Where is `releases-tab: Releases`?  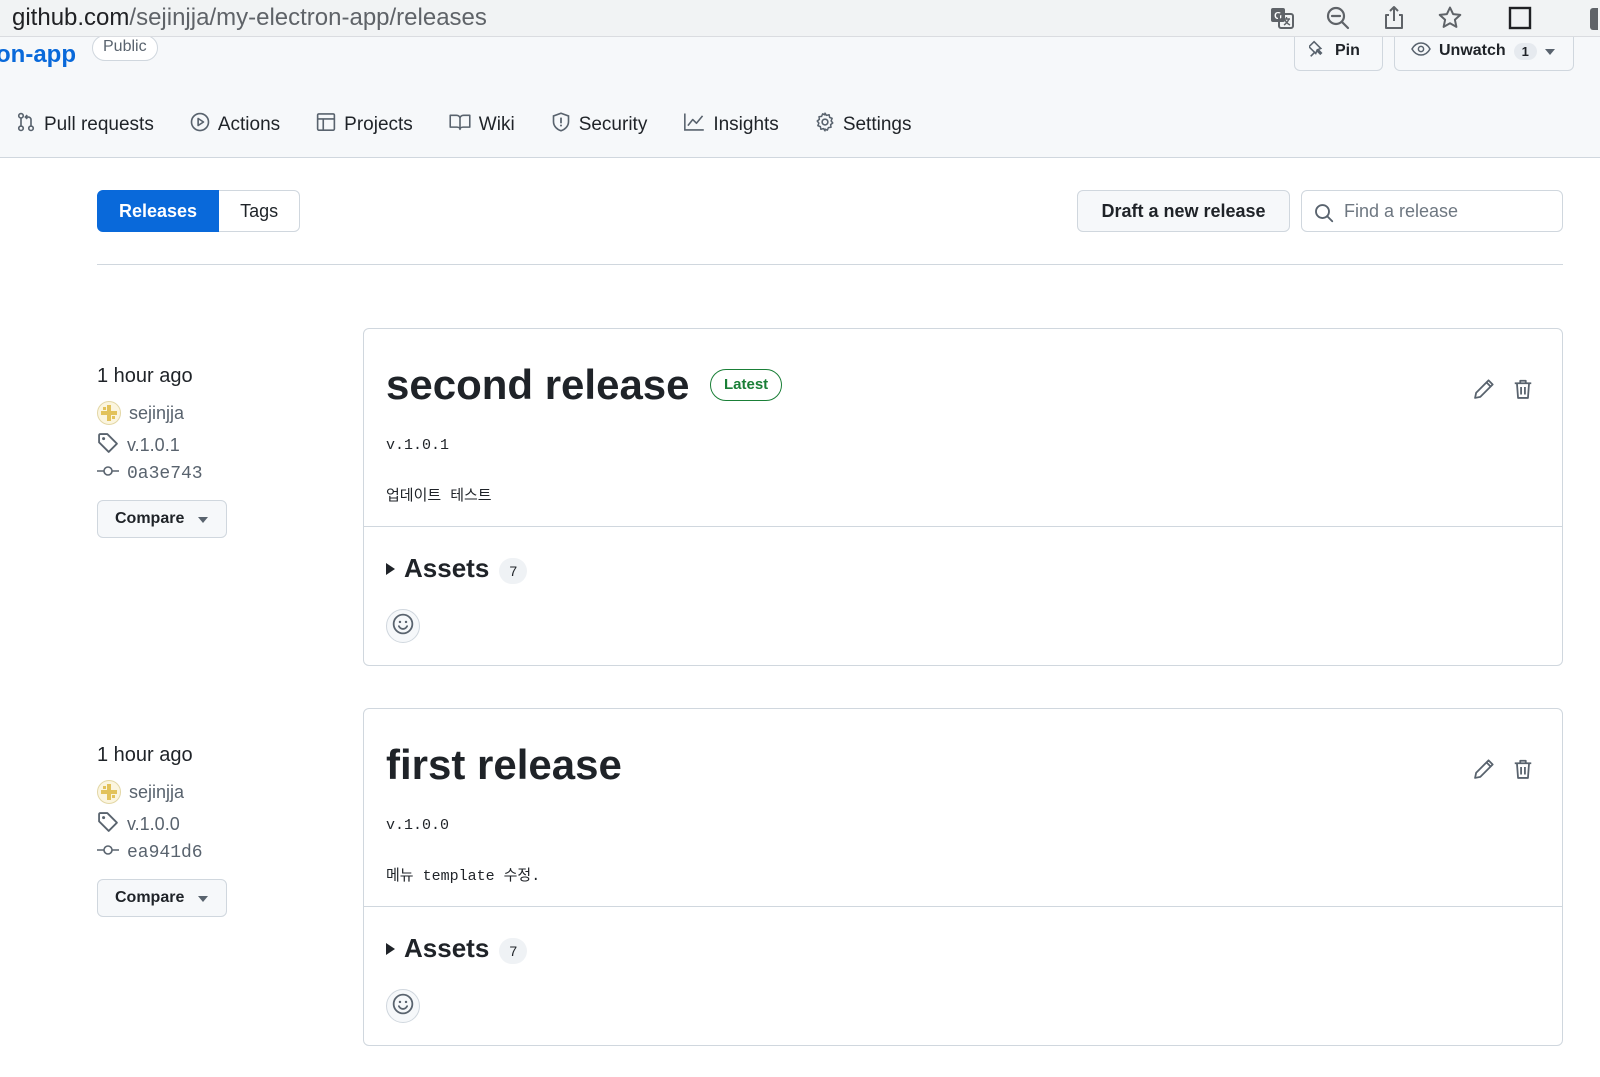
releases-tab: Releases is located at coordinates (158, 211).